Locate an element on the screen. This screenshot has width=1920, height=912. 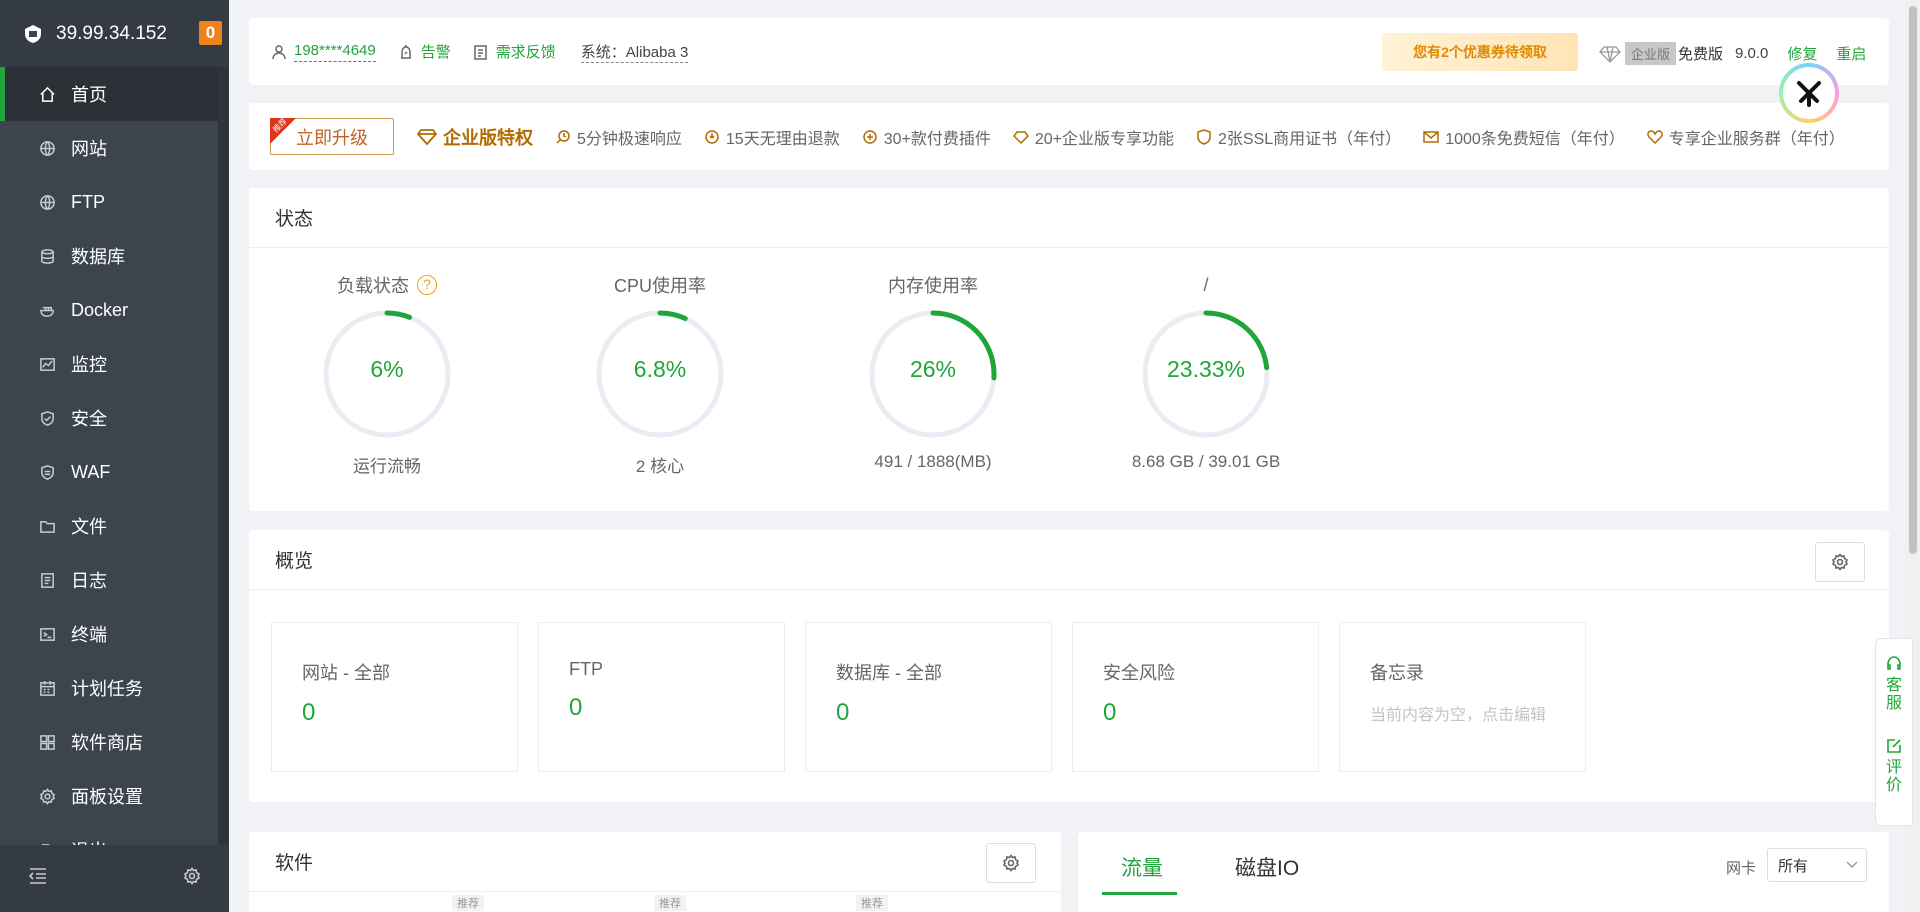
sidebar-item-label: 文件 is located at coordinates (89, 527).